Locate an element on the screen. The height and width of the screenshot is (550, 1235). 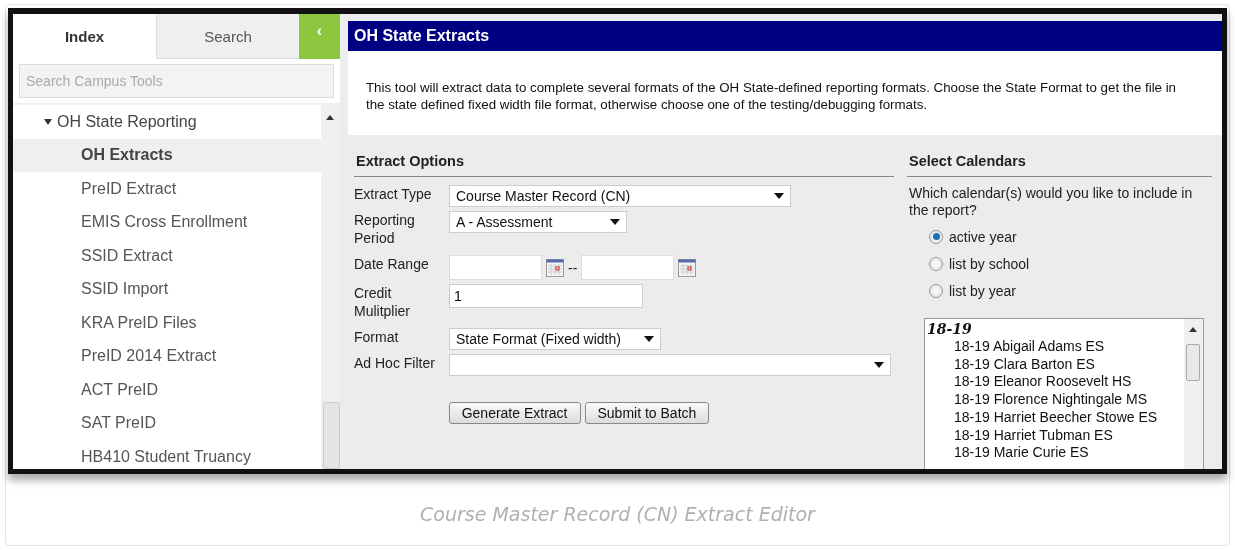
field-label: Credit Mulitplier is located at coordinates (382, 302).